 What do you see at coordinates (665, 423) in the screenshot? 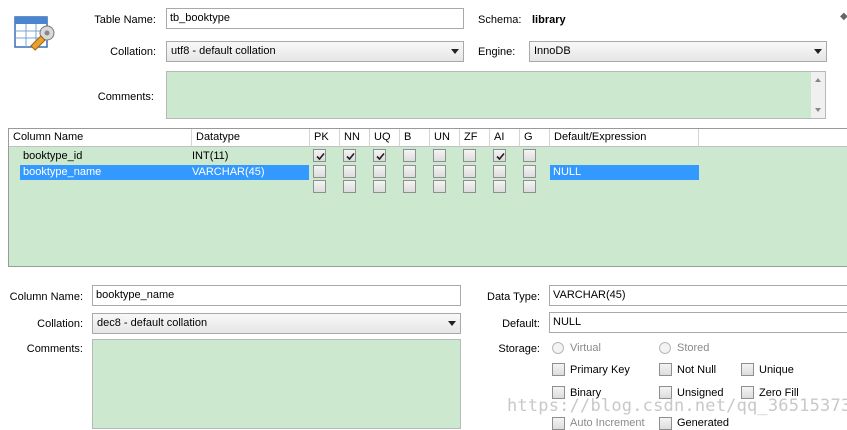
I see `generated-checkbox` at bounding box center [665, 423].